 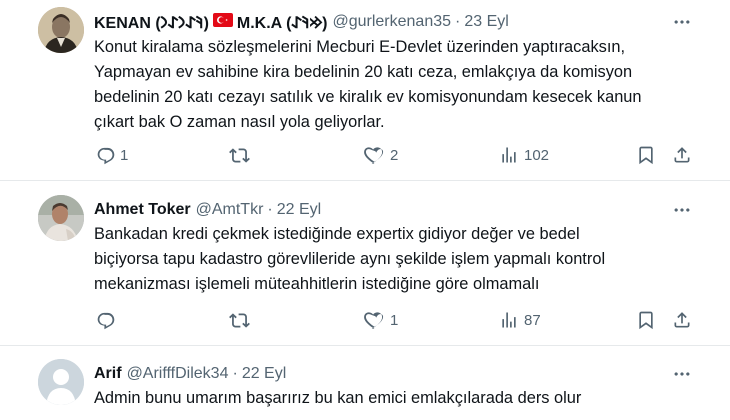 I want to click on display-name: Arif, so click(x=108, y=374).